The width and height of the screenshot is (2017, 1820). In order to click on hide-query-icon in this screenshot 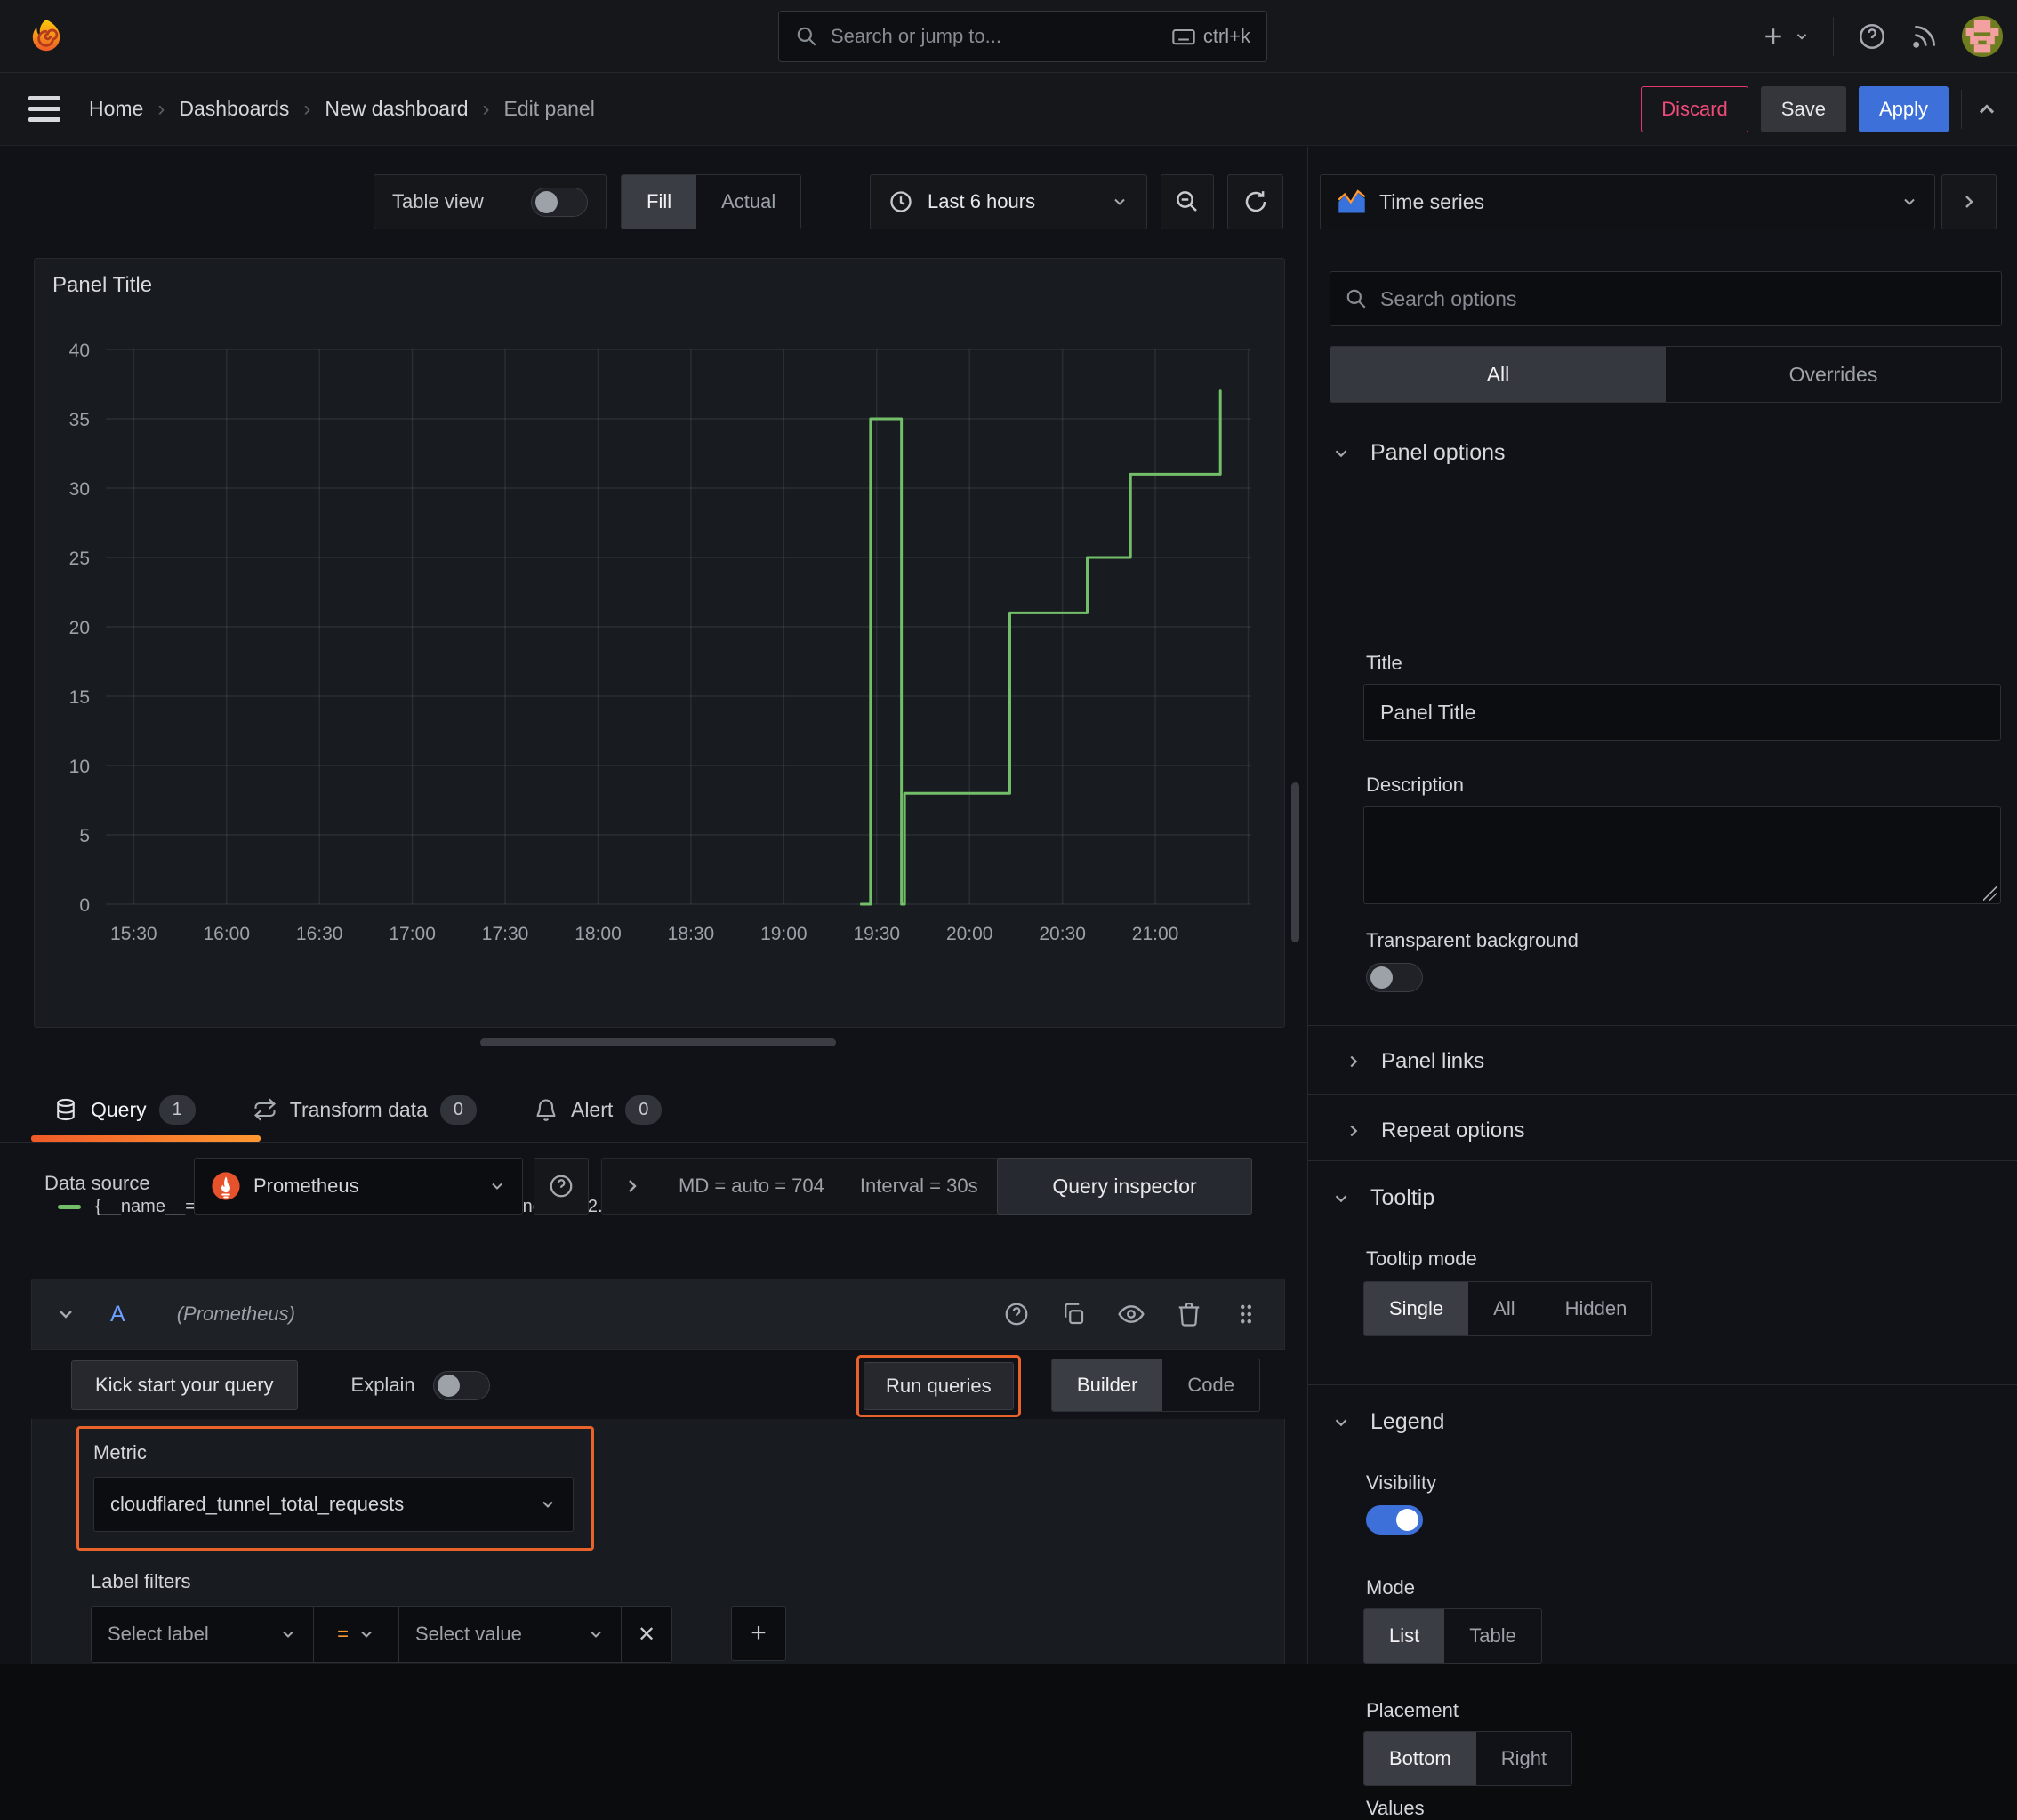, I will do `click(1131, 1314)`.